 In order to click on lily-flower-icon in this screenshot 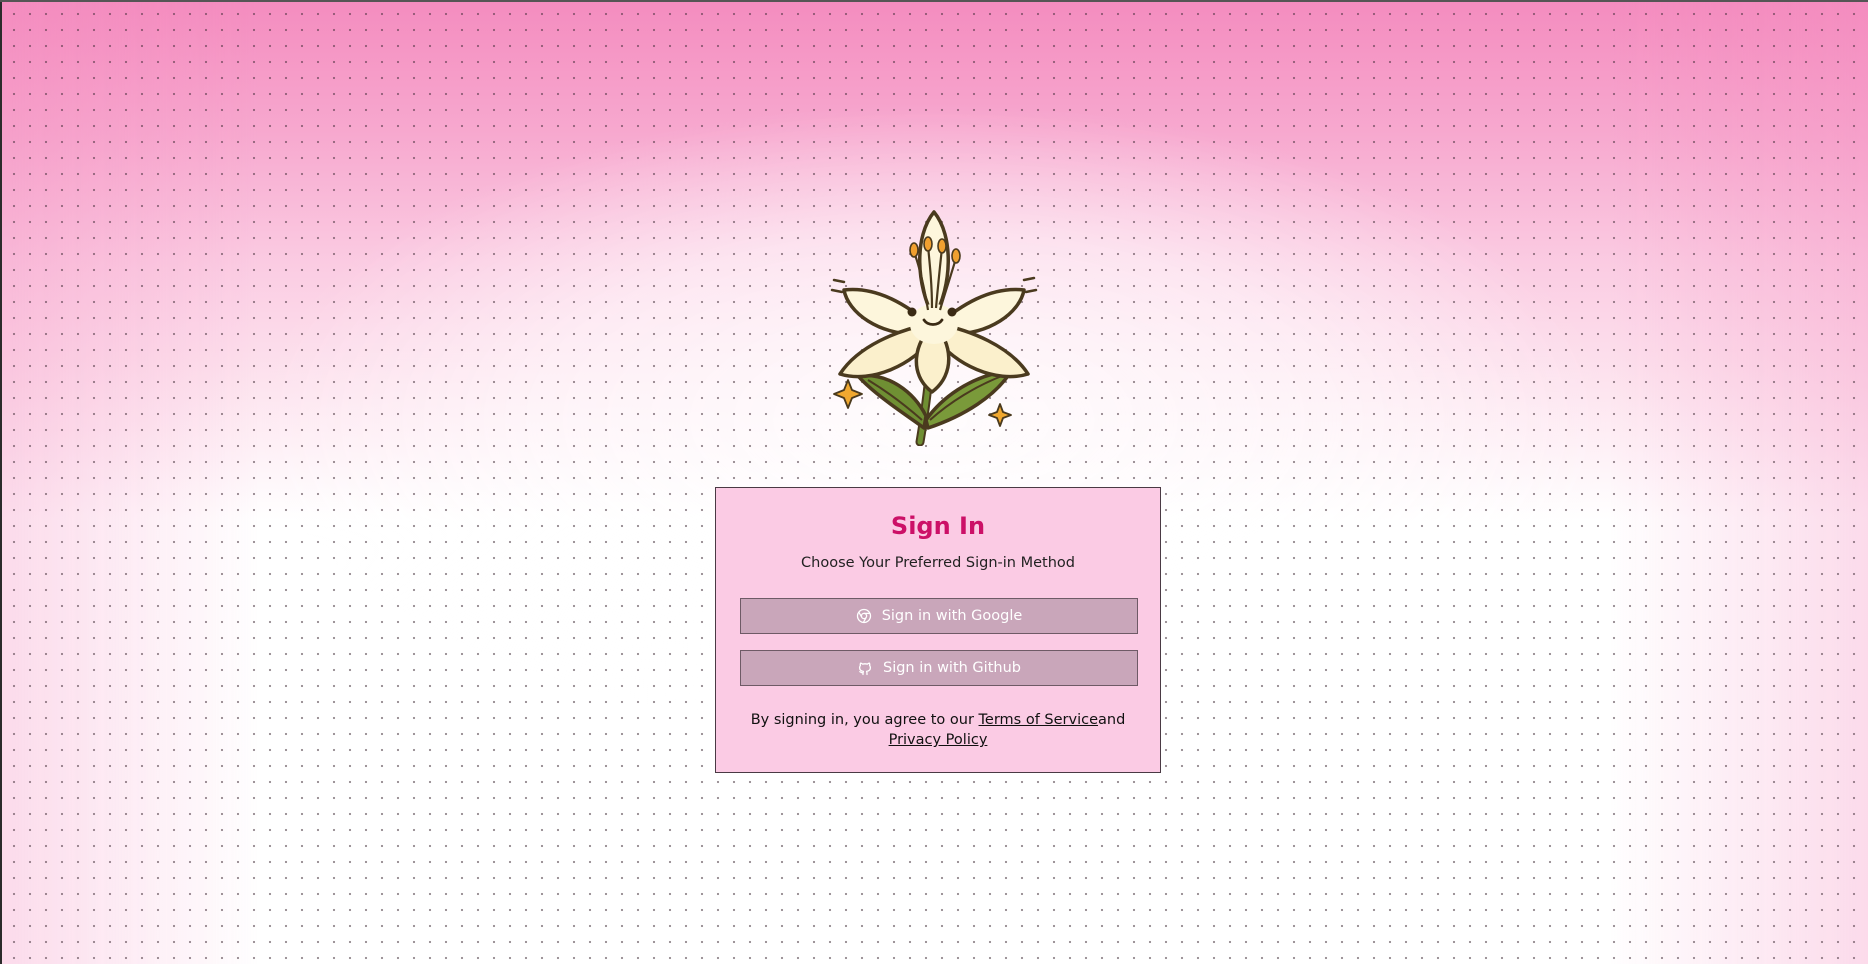, I will do `click(934, 326)`.